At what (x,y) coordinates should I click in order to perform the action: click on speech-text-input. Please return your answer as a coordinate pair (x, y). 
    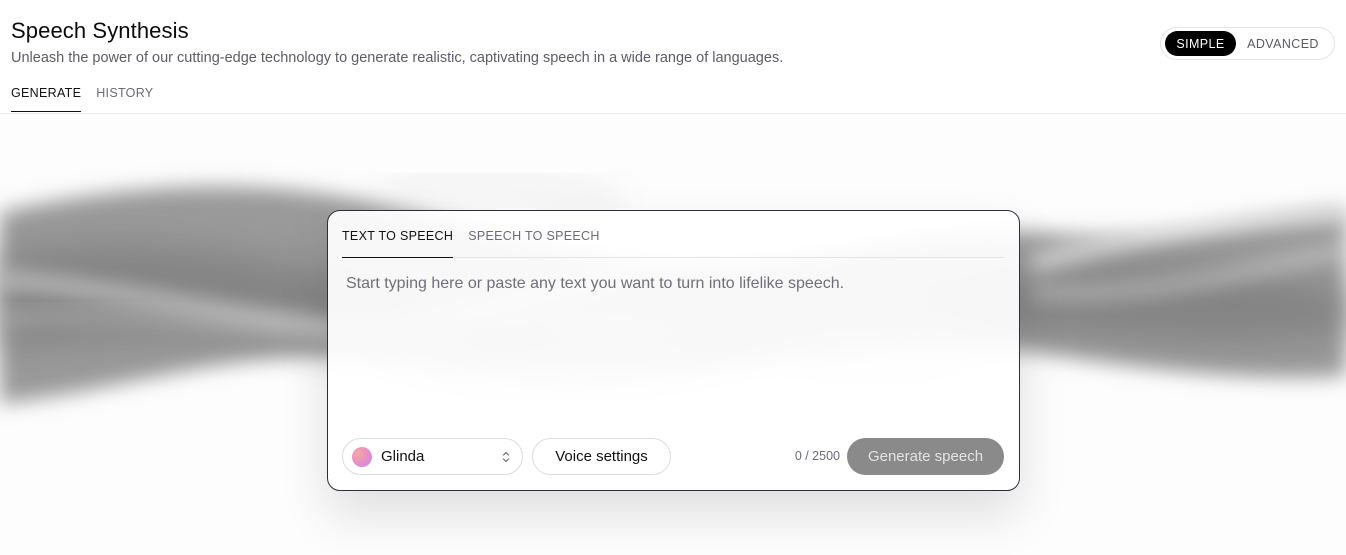
    Looking at the image, I should click on (674, 345).